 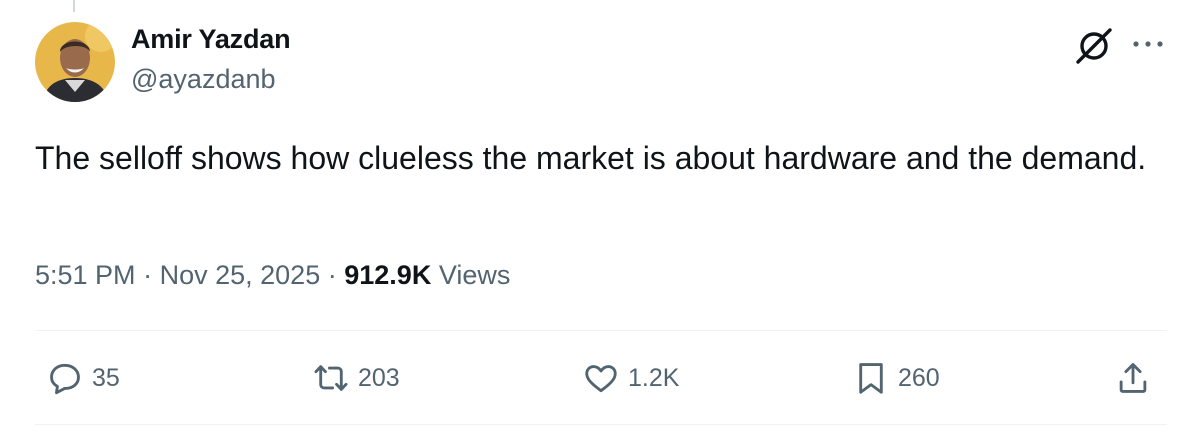 I want to click on repost-icon, so click(x=331, y=378).